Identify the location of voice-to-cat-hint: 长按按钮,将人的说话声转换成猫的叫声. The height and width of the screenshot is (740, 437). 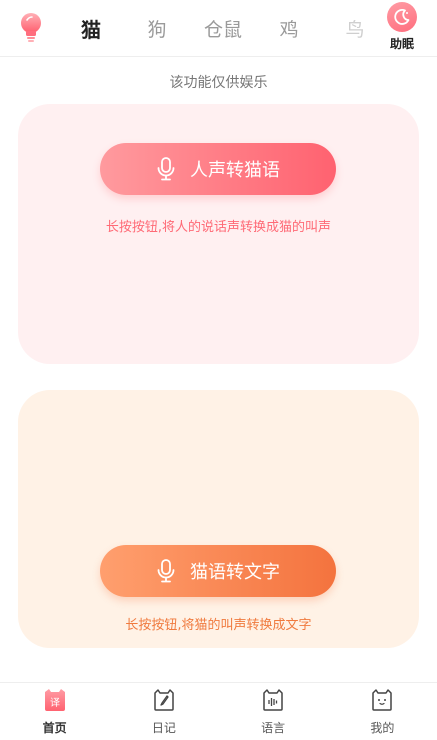
(218, 227).